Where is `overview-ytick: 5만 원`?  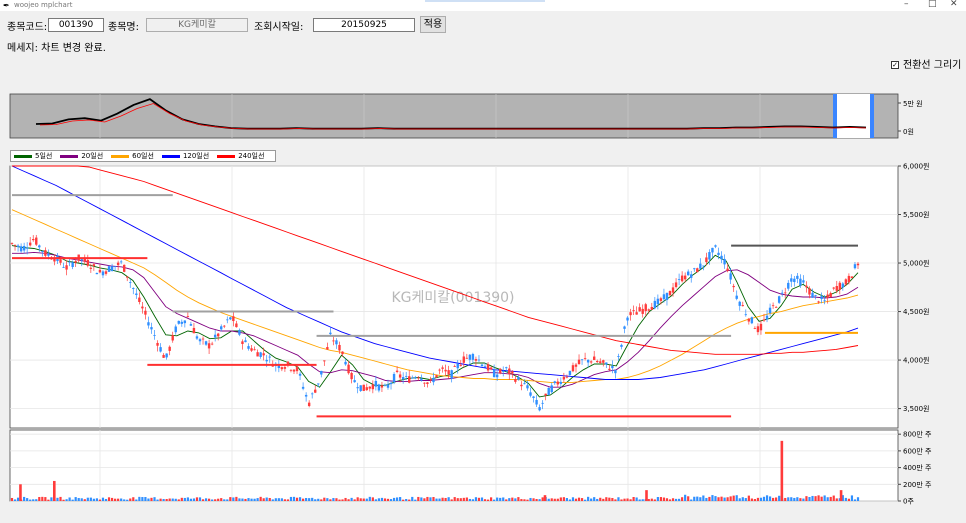 overview-ytick: 5만 원 is located at coordinates (913, 103).